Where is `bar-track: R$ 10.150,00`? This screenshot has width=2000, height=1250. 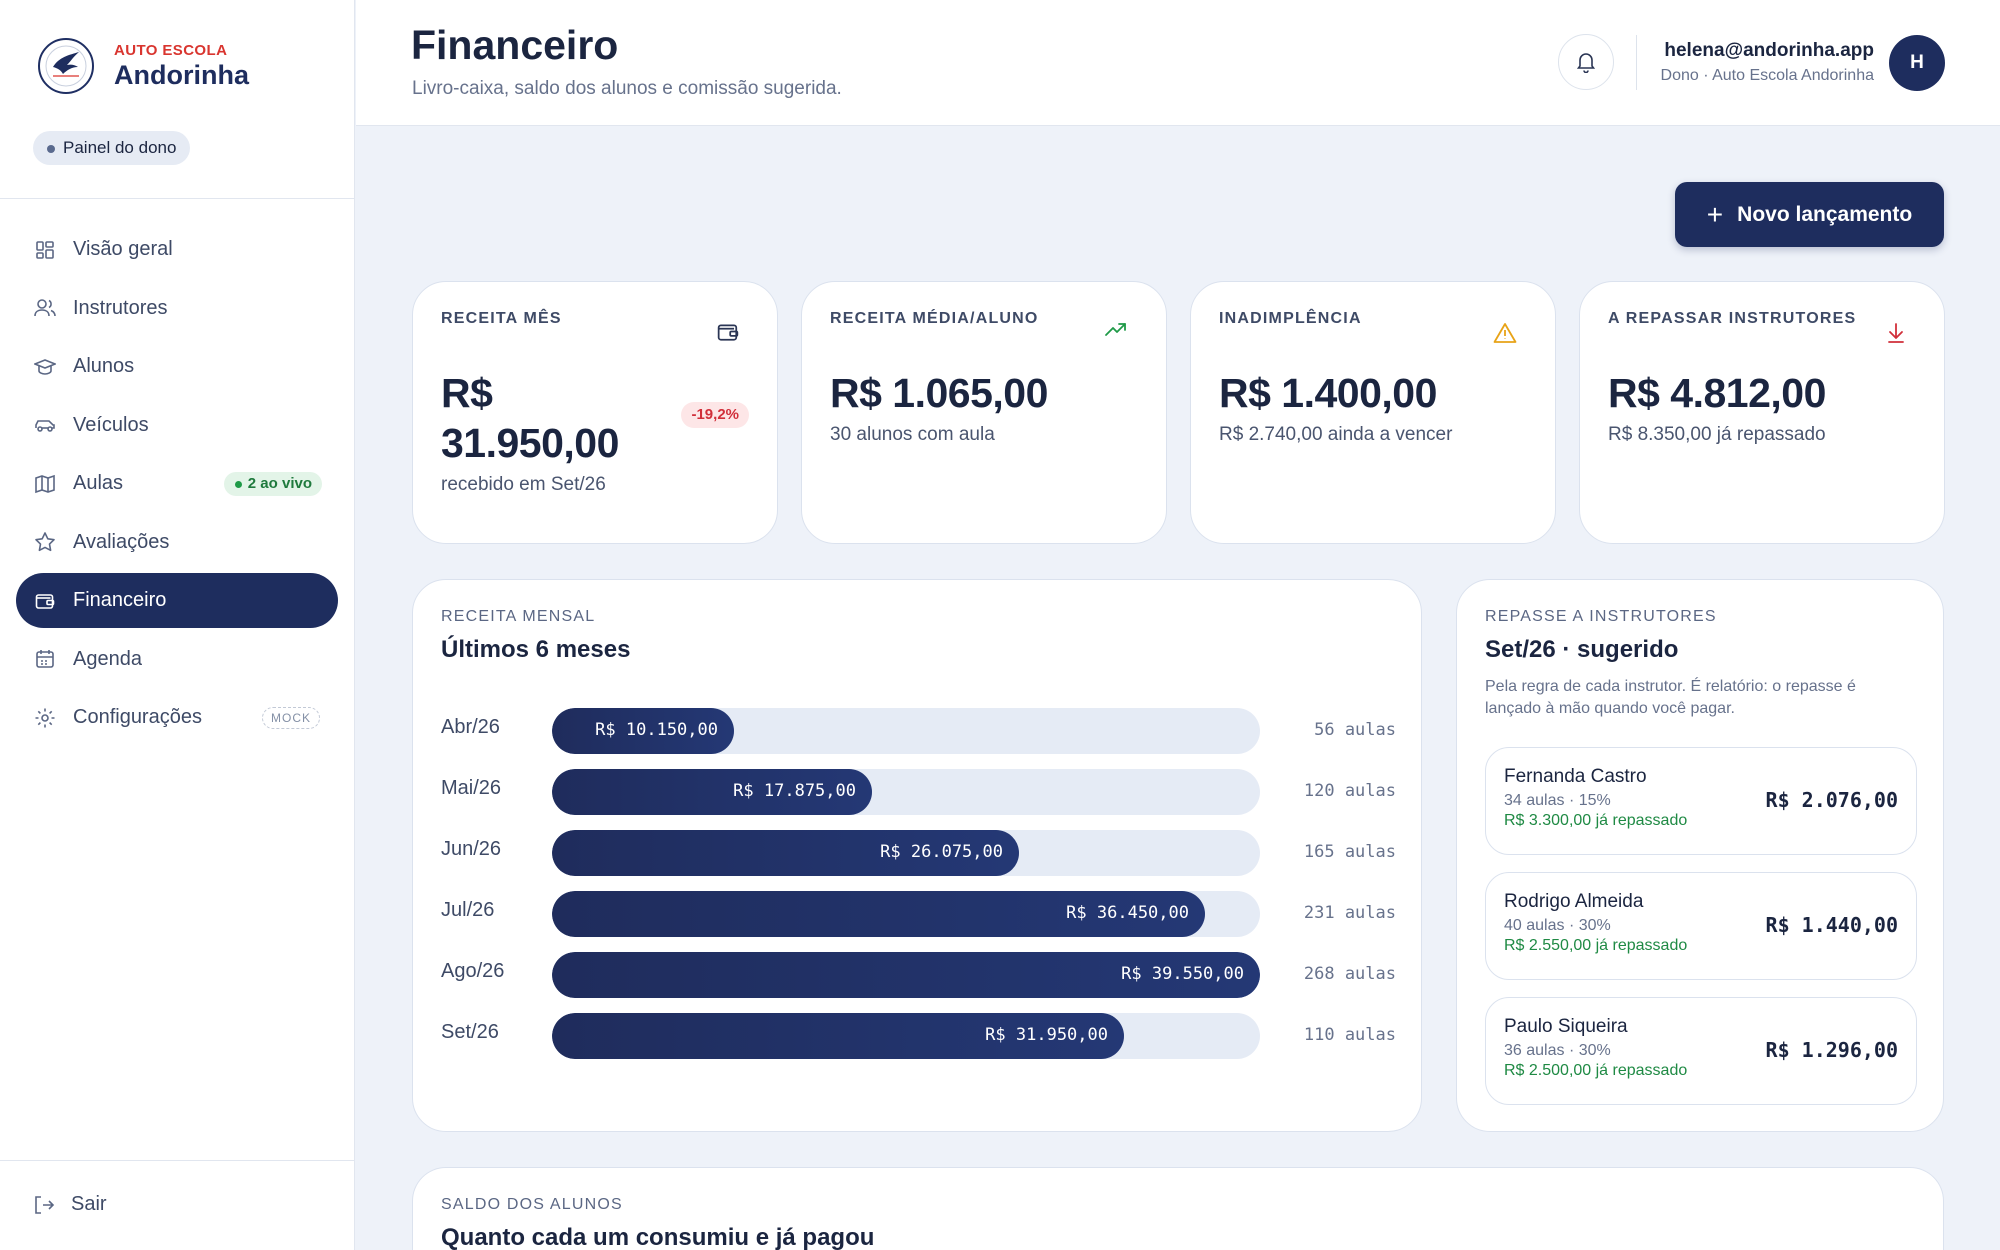
bar-track: R$ 10.150,00 is located at coordinates (906, 731).